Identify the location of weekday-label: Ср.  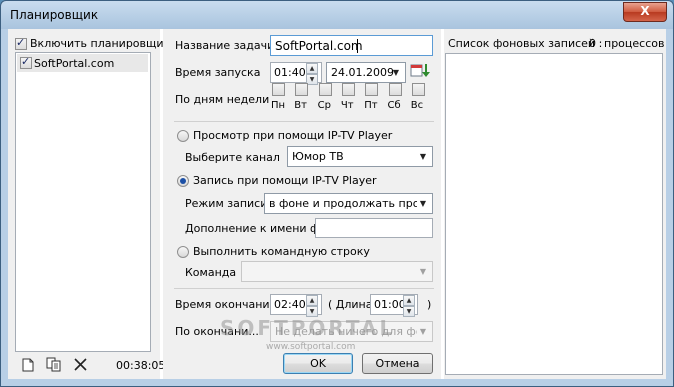
(324, 105).